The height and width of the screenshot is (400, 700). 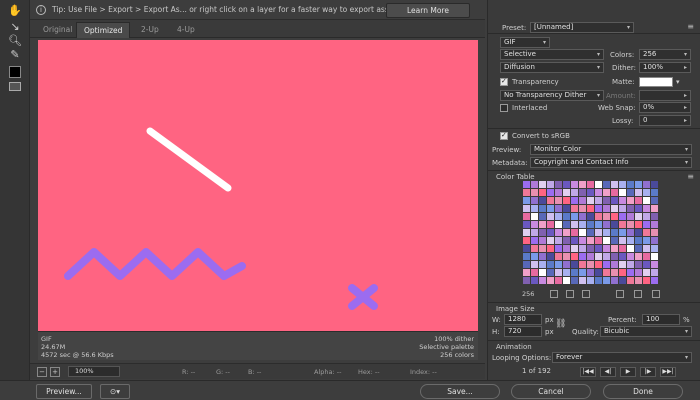 I want to click on percent-input: 100, so click(x=661, y=319).